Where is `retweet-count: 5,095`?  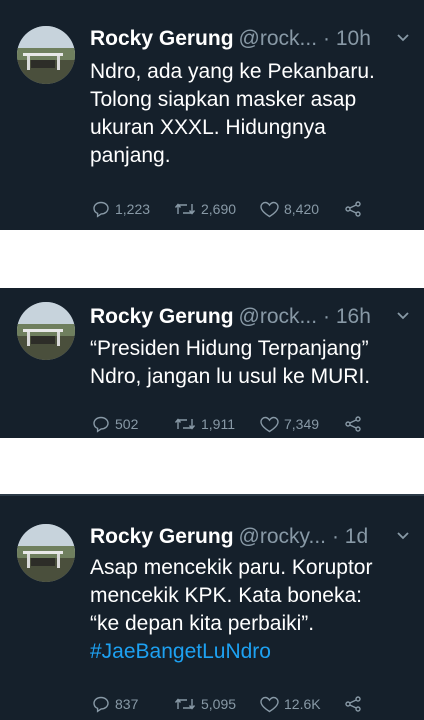 retweet-count: 5,095 is located at coordinates (219, 704).